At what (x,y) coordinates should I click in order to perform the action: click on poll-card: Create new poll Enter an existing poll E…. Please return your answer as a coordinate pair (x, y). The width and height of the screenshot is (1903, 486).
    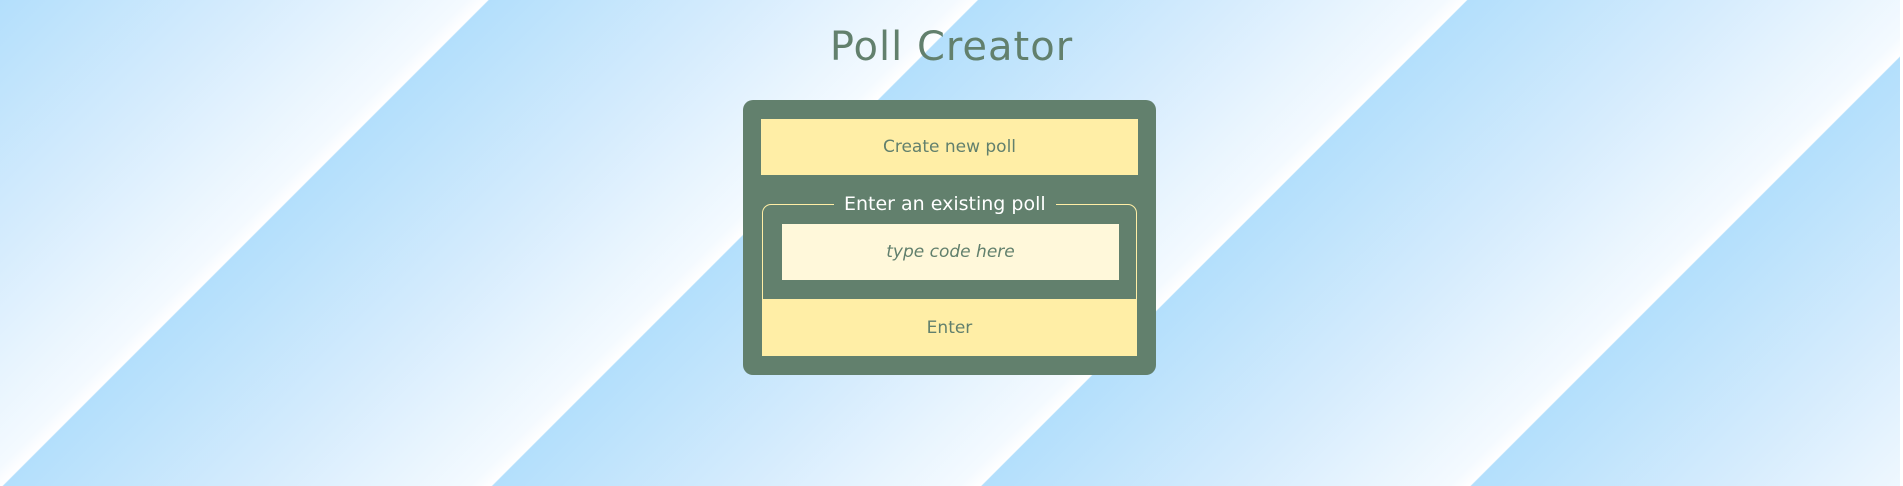
    Looking at the image, I should click on (949, 237).